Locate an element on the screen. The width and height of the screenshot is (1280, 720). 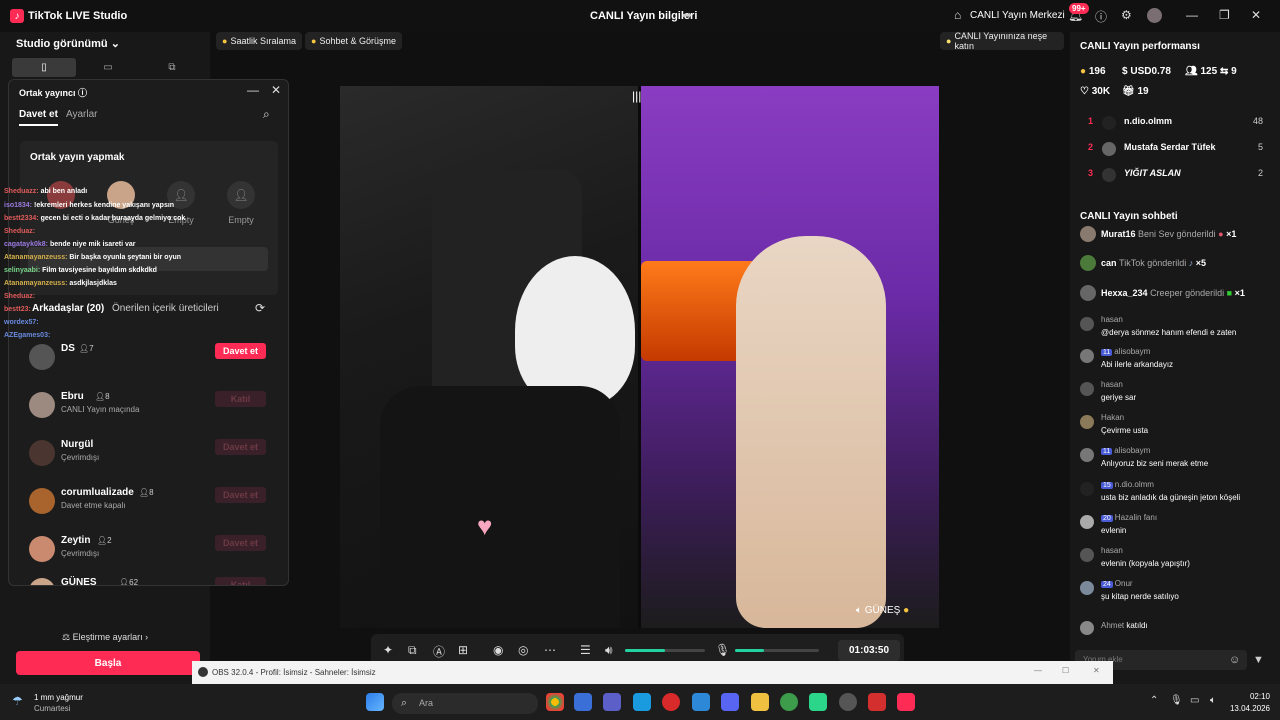
shares-value: 9 is located at coordinates (1234, 71).